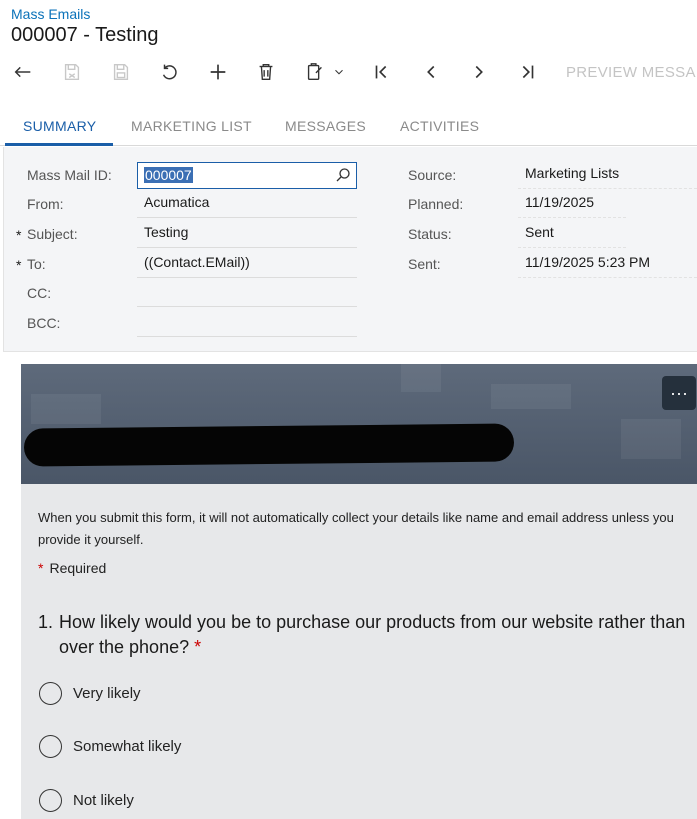  I want to click on subject-required-marker: *, so click(19, 235).